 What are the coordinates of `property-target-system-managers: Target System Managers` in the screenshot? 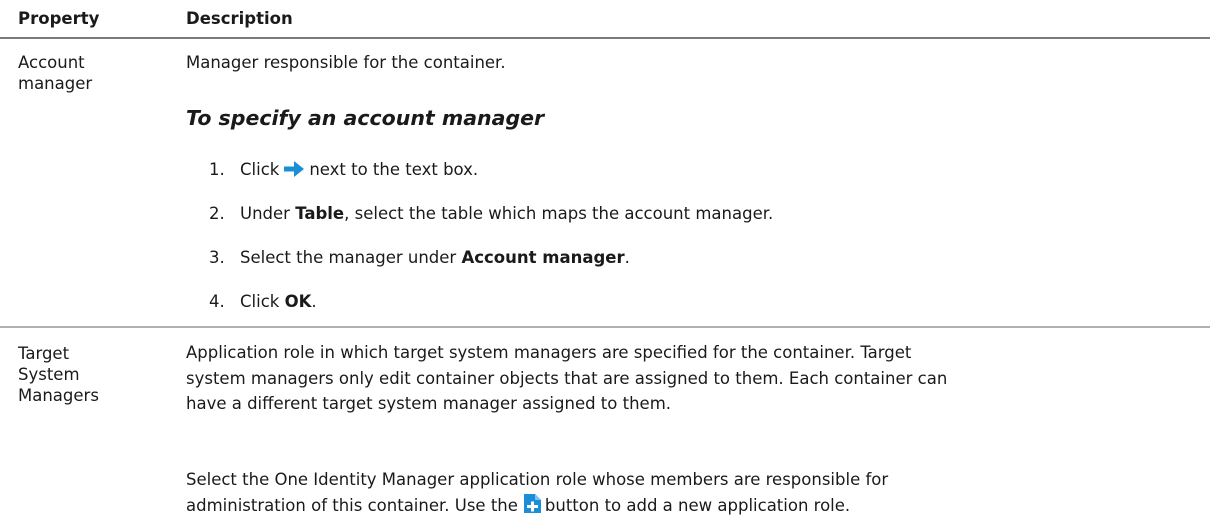 It's located at (58, 374).